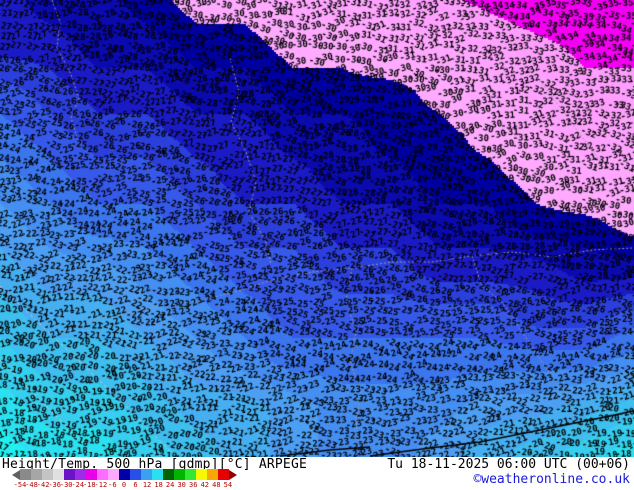 The width and height of the screenshot is (634, 490). What do you see at coordinates (158, 485) in the screenshot?
I see `colorbar-tick: 18` at bounding box center [158, 485].